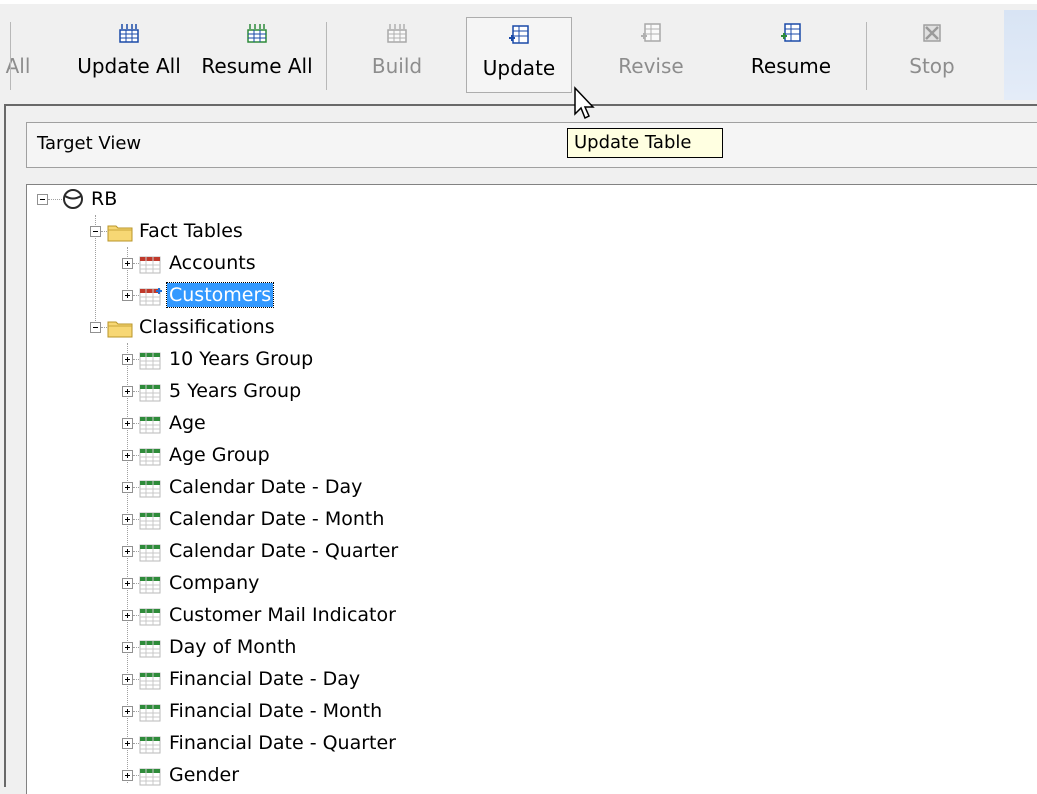 Image resolution: width=1037 pixels, height=794 pixels. What do you see at coordinates (73, 199) in the screenshot?
I see `database-icon` at bounding box center [73, 199].